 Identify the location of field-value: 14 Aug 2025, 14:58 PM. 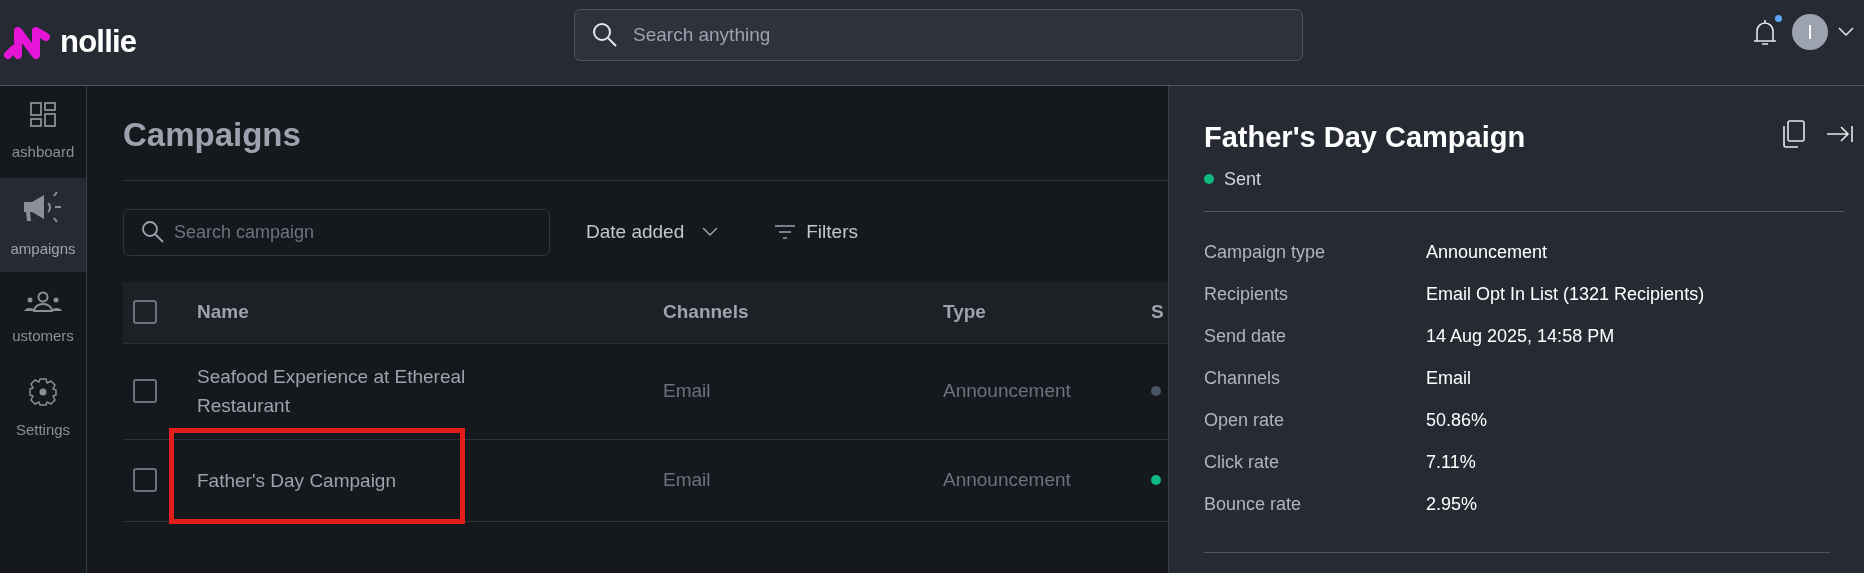
(1520, 336).